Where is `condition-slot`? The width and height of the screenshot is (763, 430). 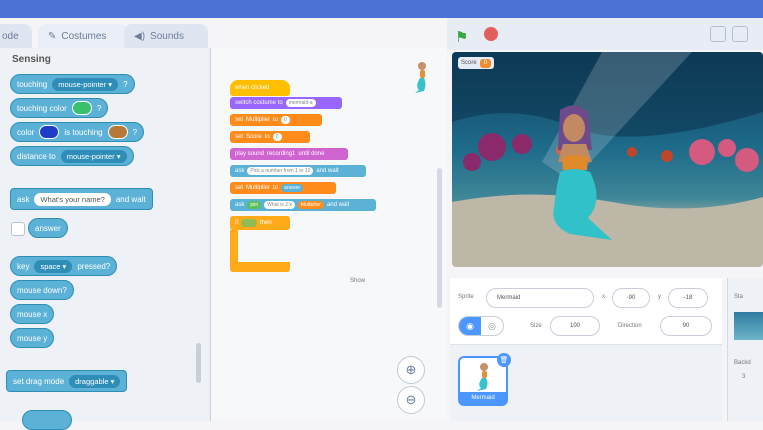
condition-slot is located at coordinates (249, 223).